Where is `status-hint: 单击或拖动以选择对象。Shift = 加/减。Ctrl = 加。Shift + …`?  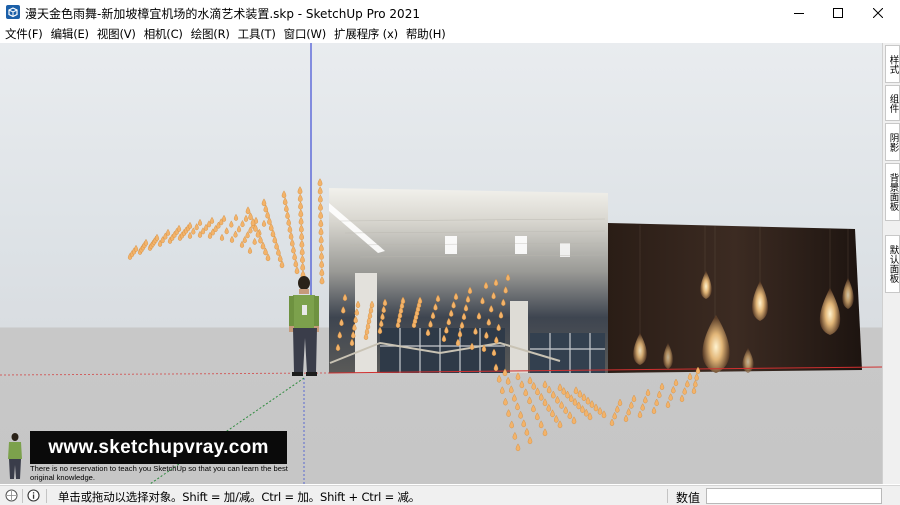
status-hint: 单击或拖动以选择对象。Shift = 加/减。Ctrl = 加。Shift + … is located at coordinates (239, 497).